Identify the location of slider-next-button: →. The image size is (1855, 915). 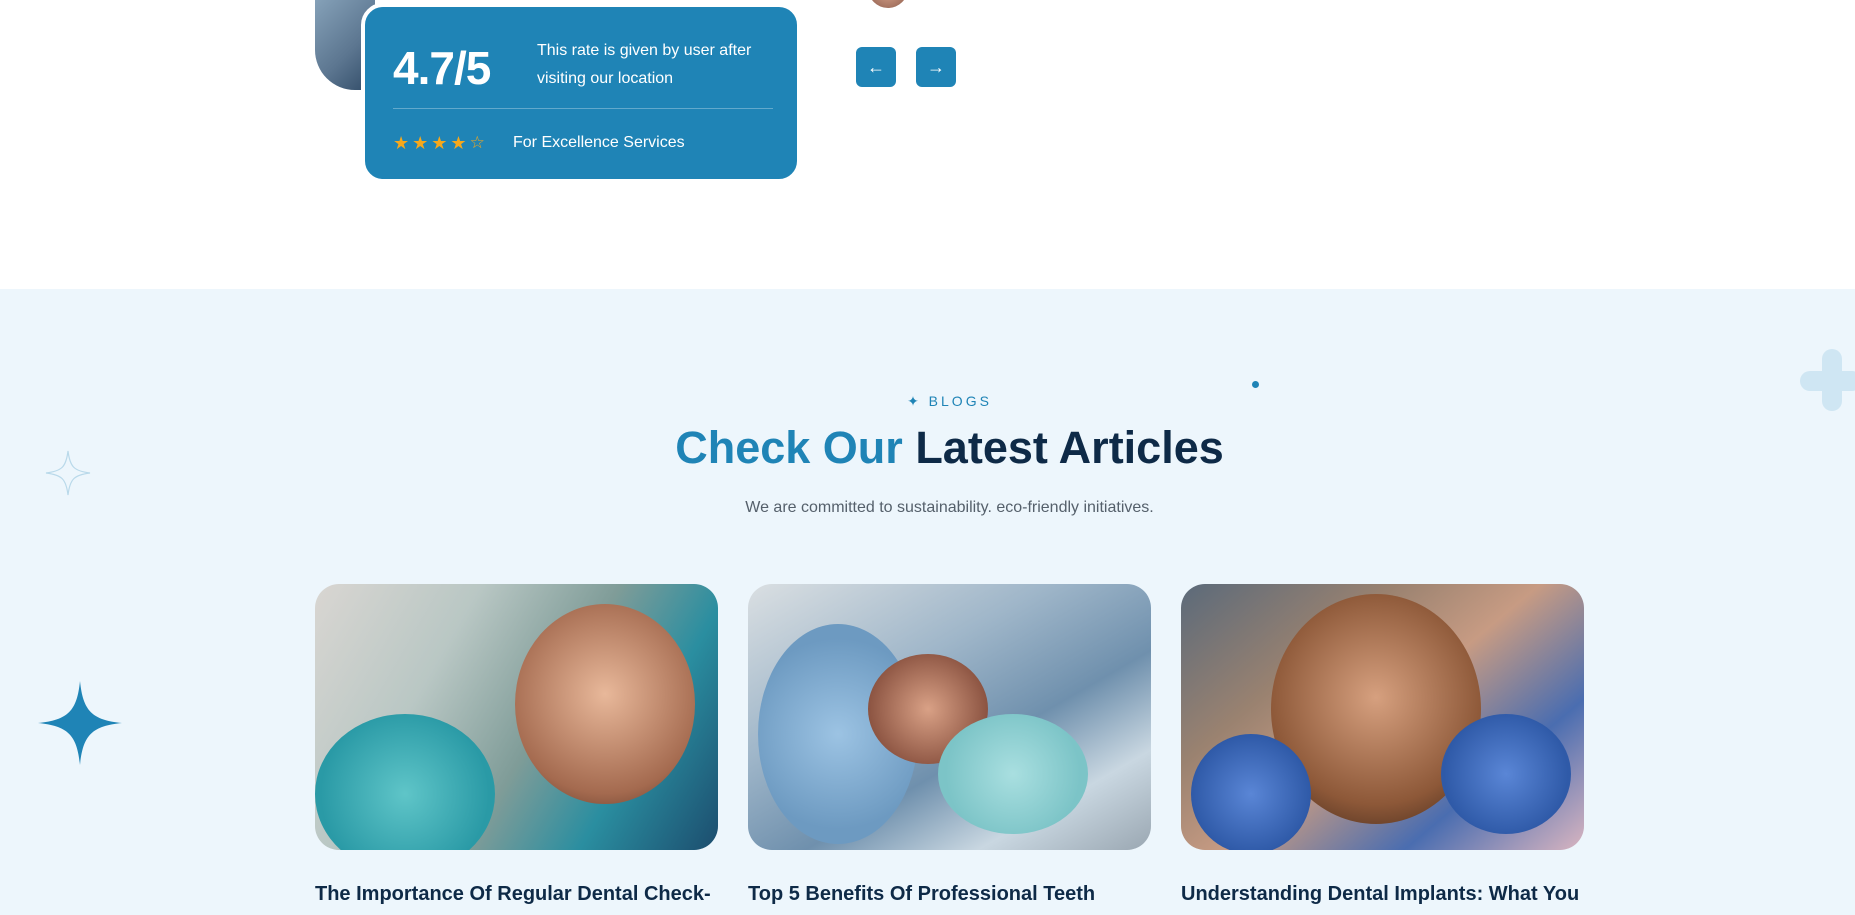
(936, 67).